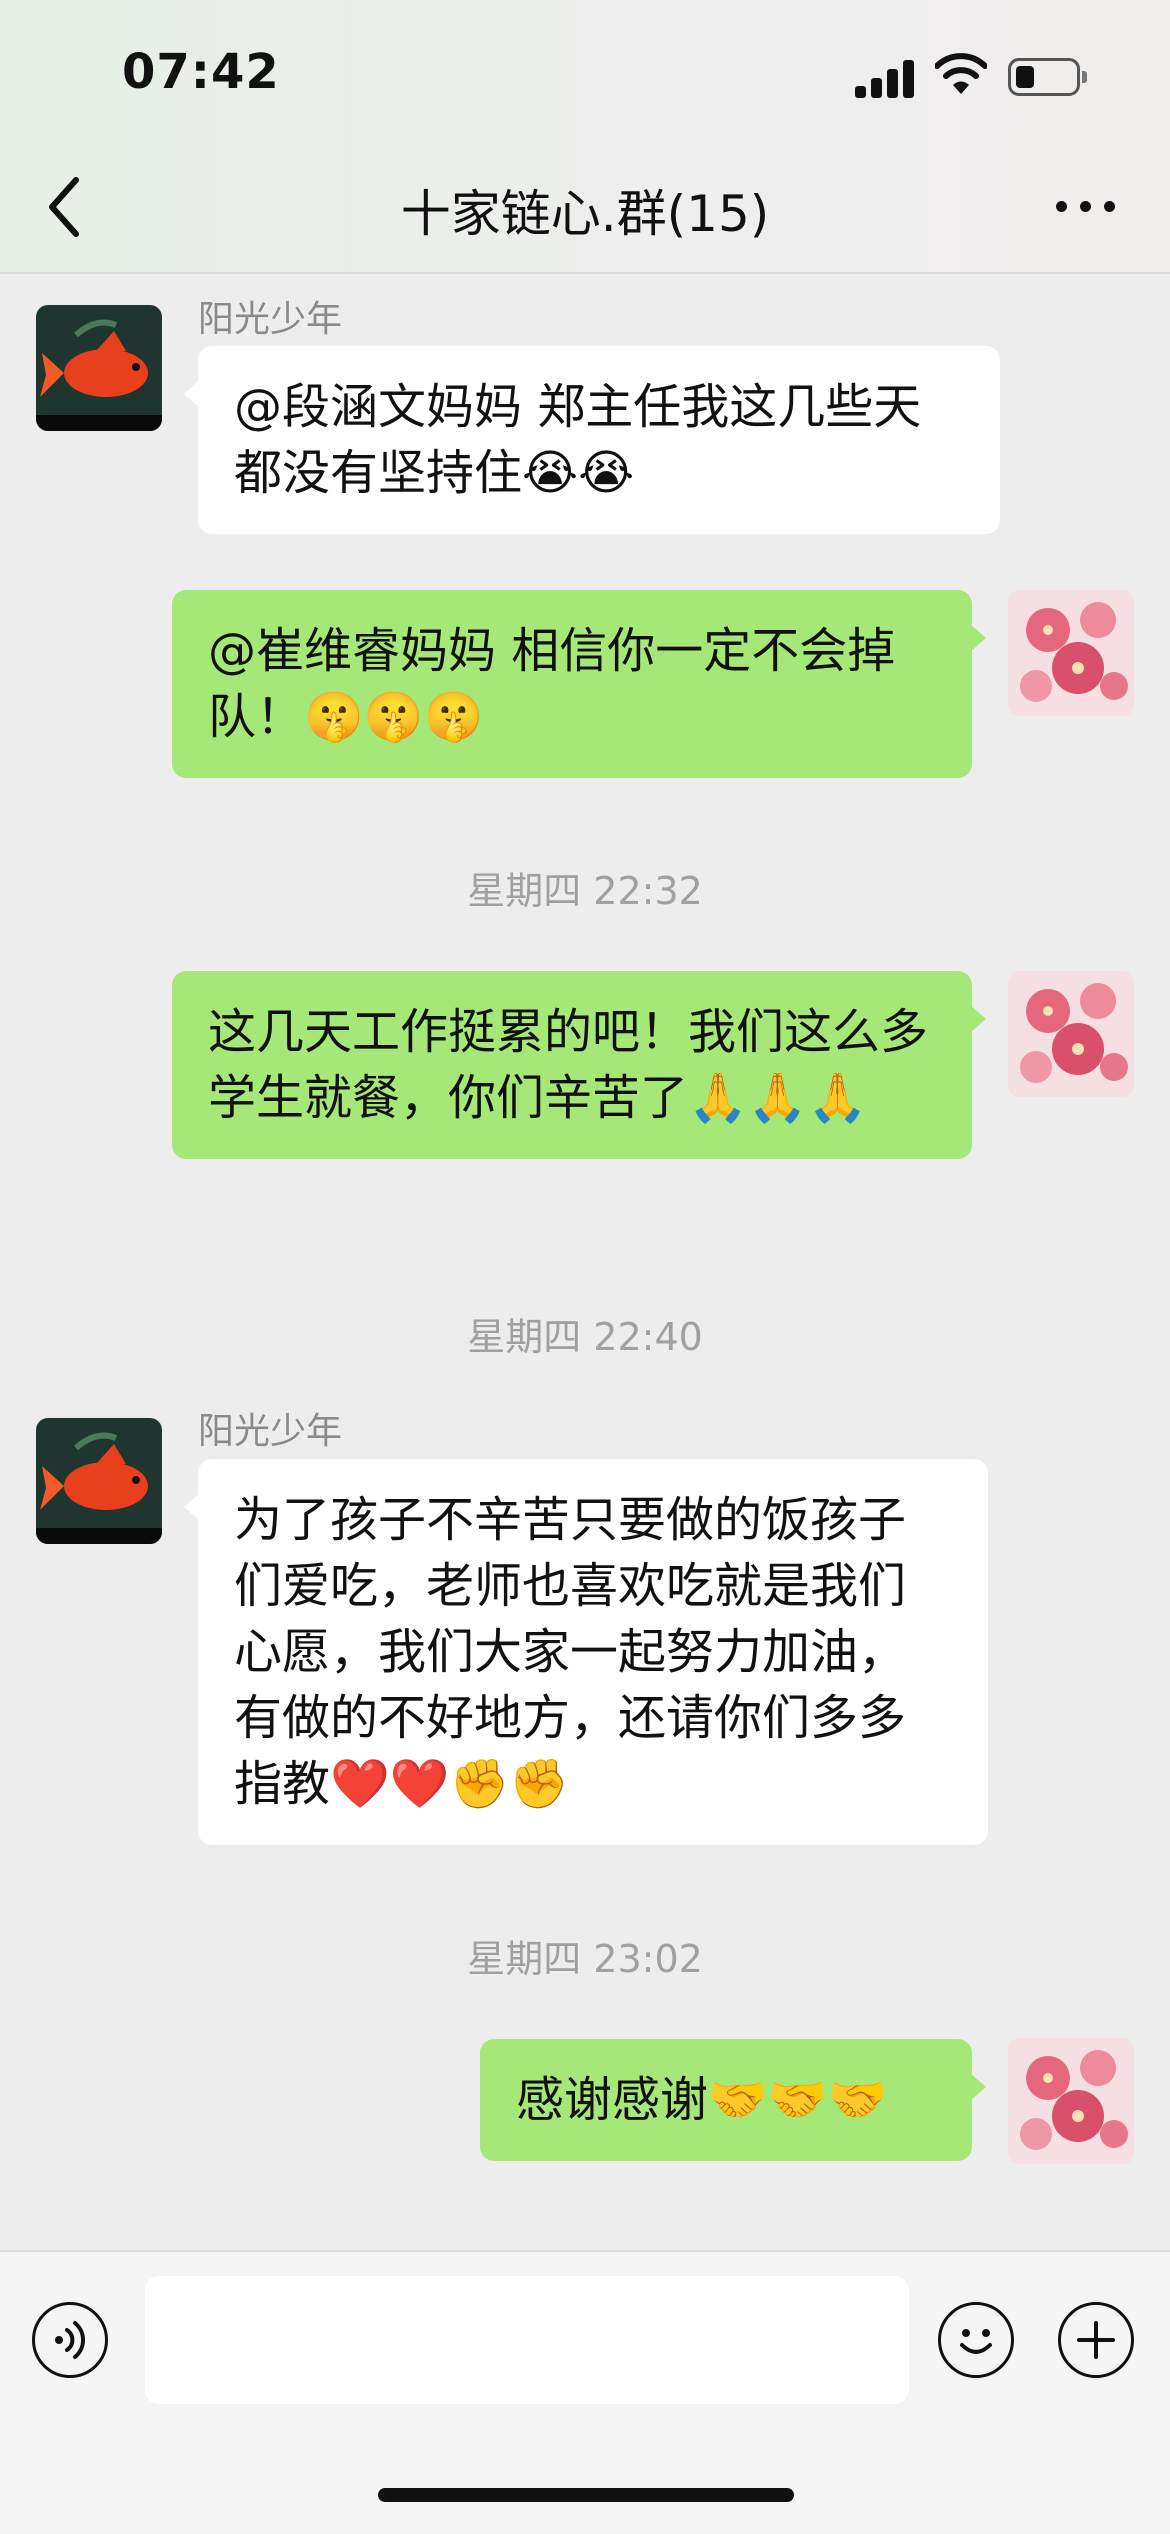  Describe the element at coordinates (961, 73) in the screenshot. I see `wifi-icon` at that location.